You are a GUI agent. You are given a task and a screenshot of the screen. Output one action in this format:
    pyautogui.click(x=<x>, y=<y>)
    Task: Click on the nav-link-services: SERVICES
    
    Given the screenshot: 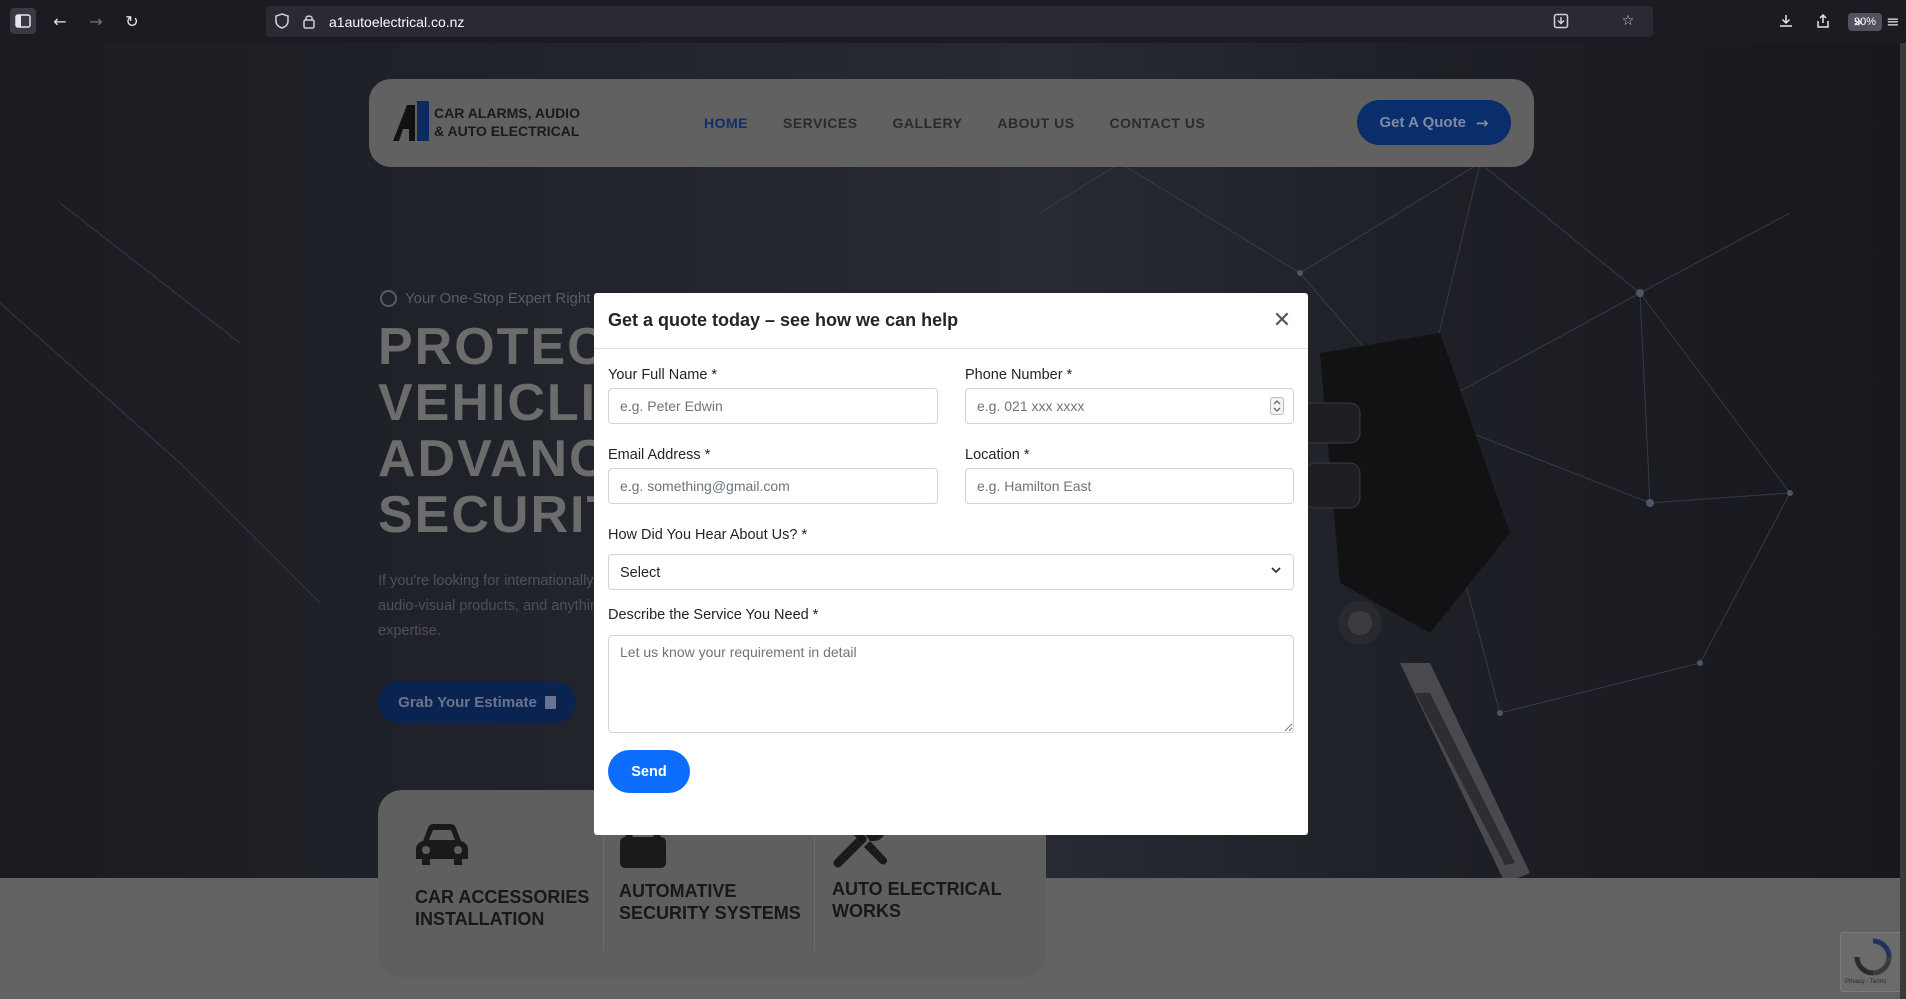 What is the action you would take?
    pyautogui.click(x=820, y=123)
    